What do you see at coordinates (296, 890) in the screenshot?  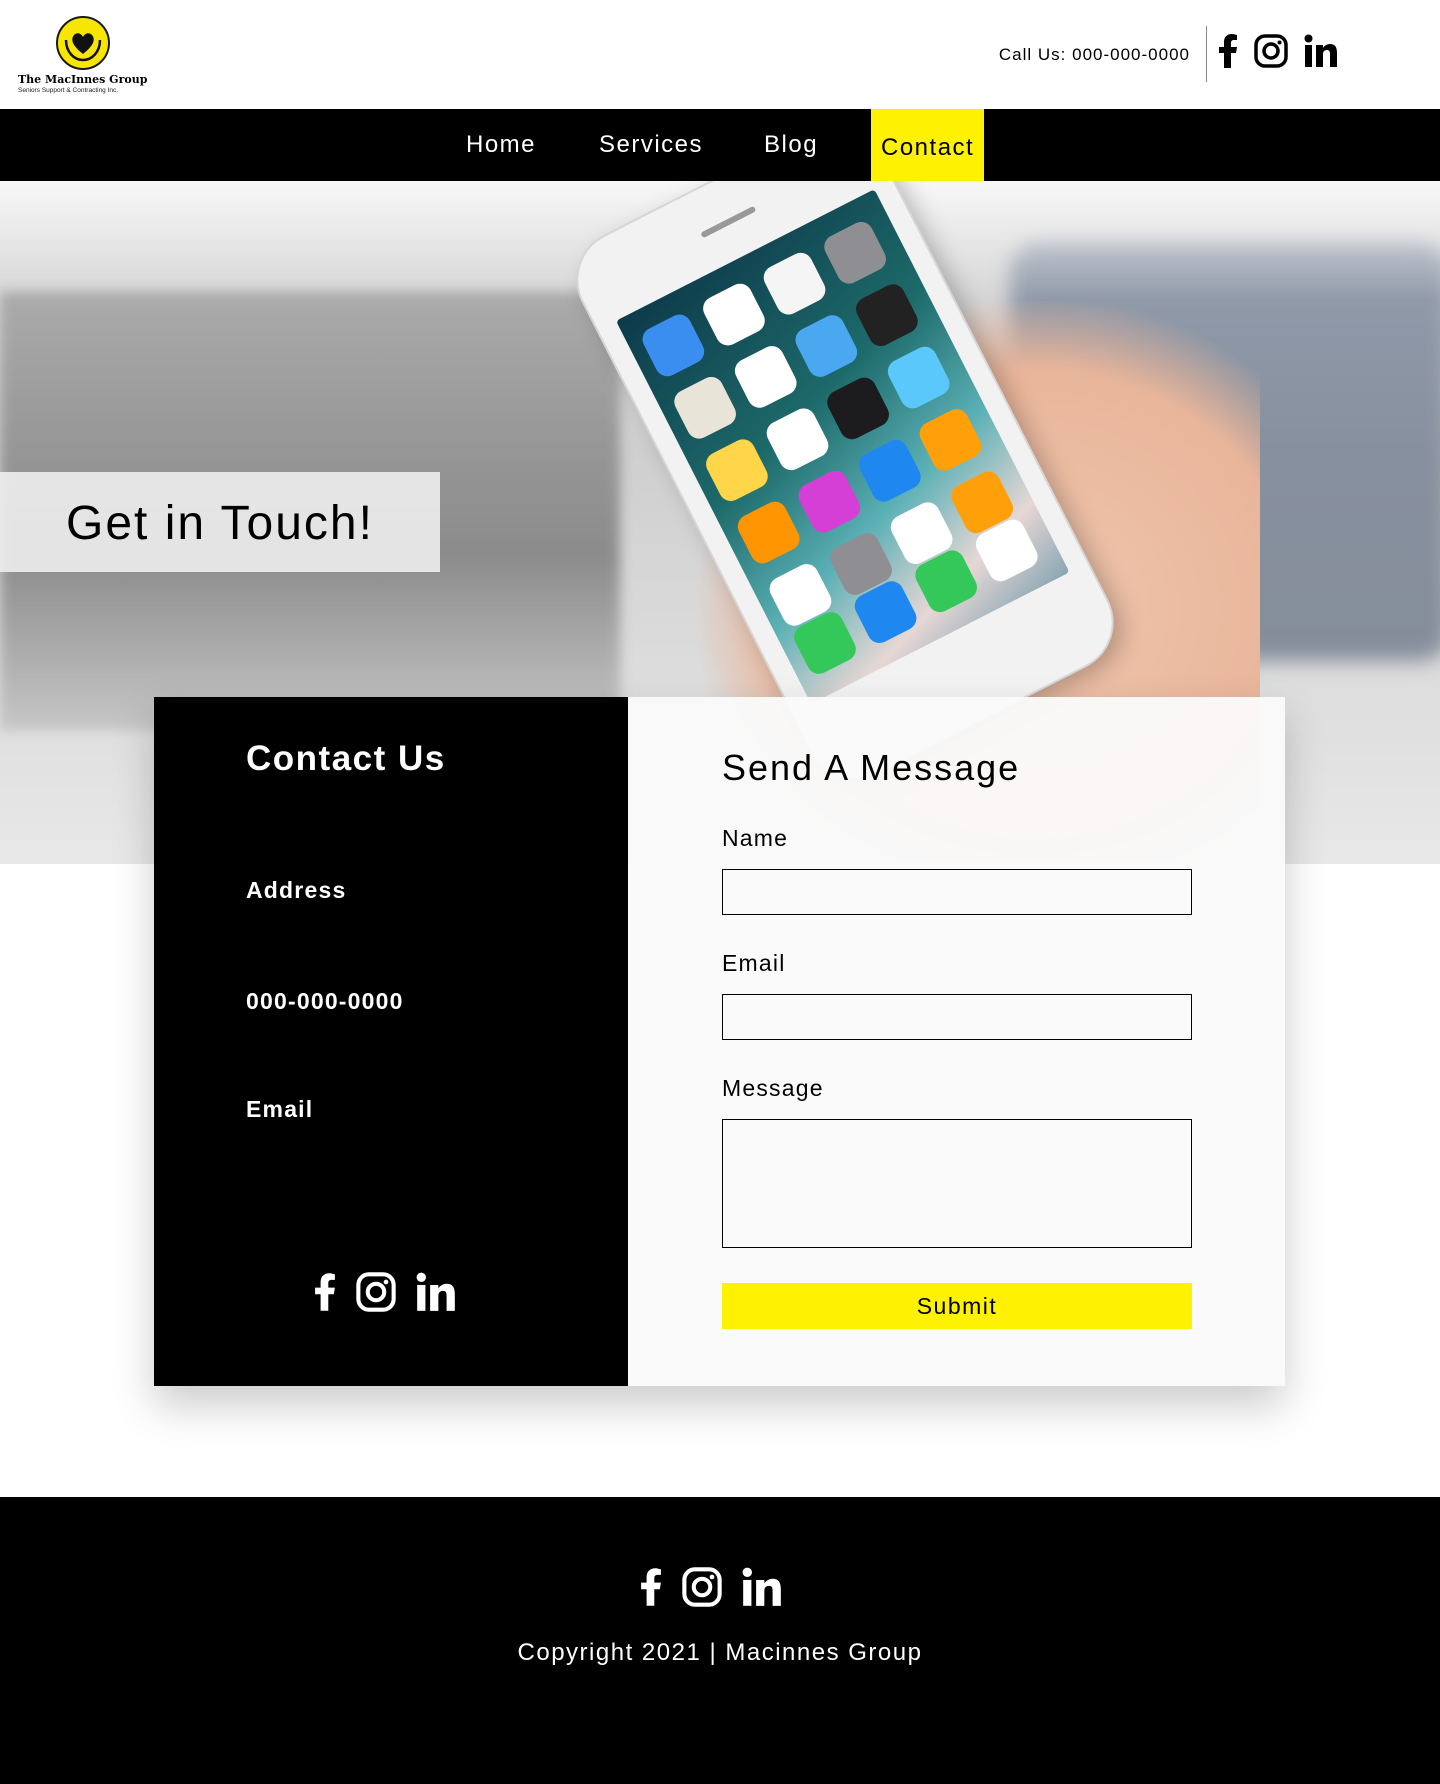 I see `address-label: Address` at bounding box center [296, 890].